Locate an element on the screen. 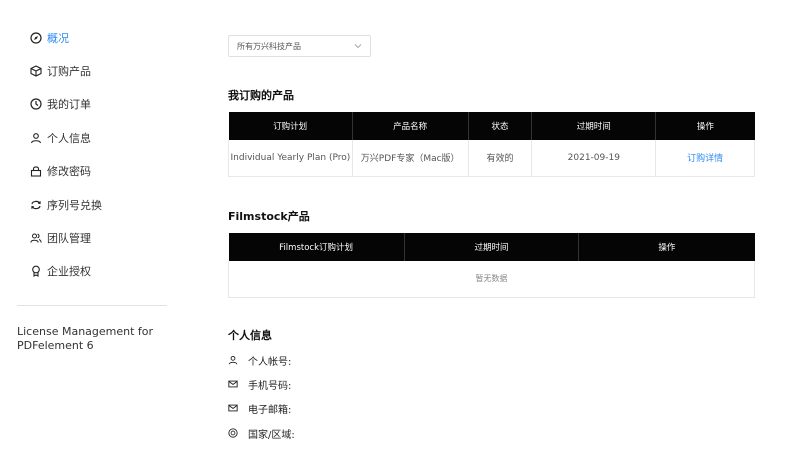 The width and height of the screenshot is (800, 459). sidebar-item-overview: 概况 is located at coordinates (49, 38).